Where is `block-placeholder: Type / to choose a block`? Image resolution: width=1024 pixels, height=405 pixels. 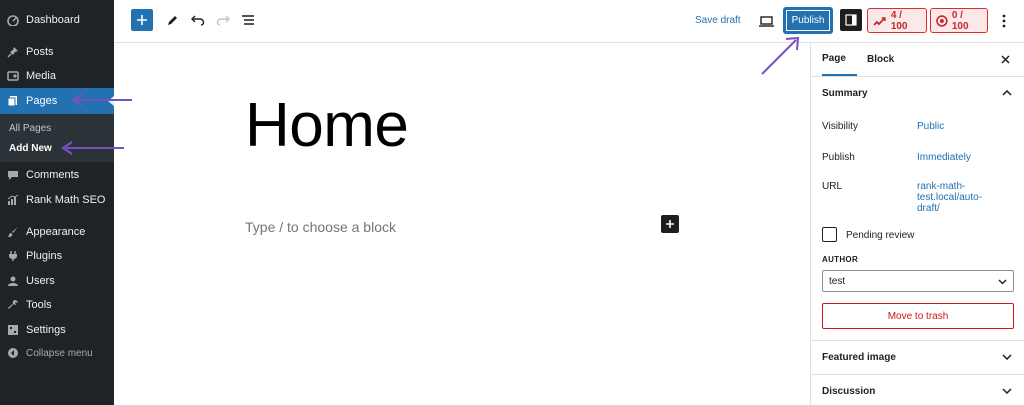 block-placeholder: Type / to choose a block is located at coordinates (320, 227).